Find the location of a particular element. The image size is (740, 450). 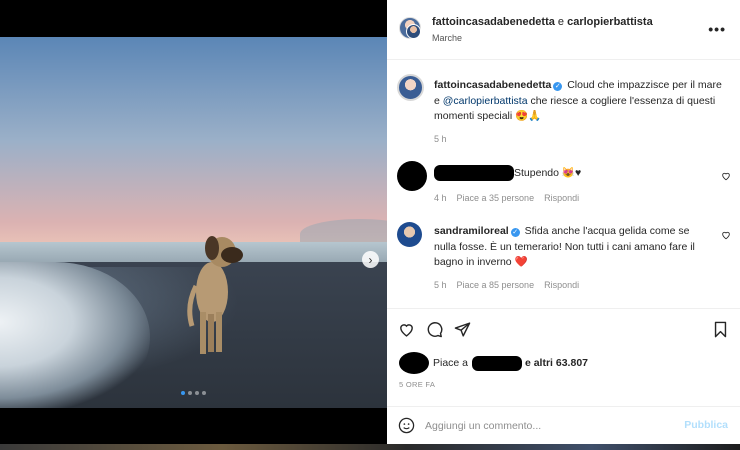

carousel-indicator is located at coordinates (193, 393).